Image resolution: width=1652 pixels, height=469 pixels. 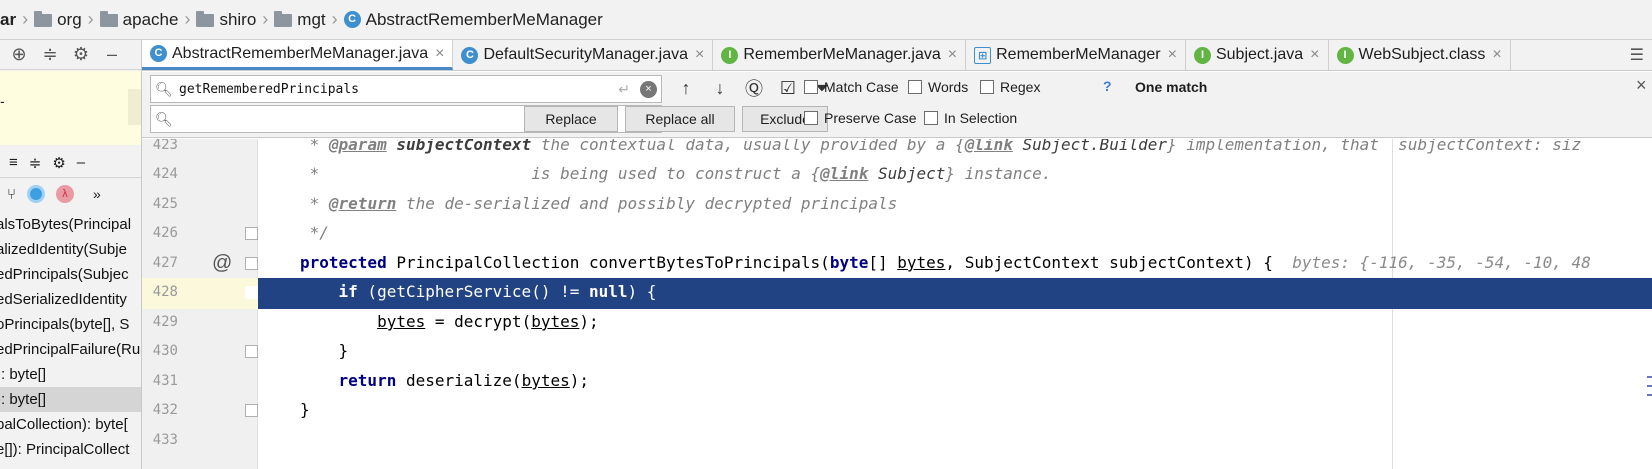 I want to click on tab-default-security-manager: C DefaultSecurityManager.java ×, so click(x=583, y=55).